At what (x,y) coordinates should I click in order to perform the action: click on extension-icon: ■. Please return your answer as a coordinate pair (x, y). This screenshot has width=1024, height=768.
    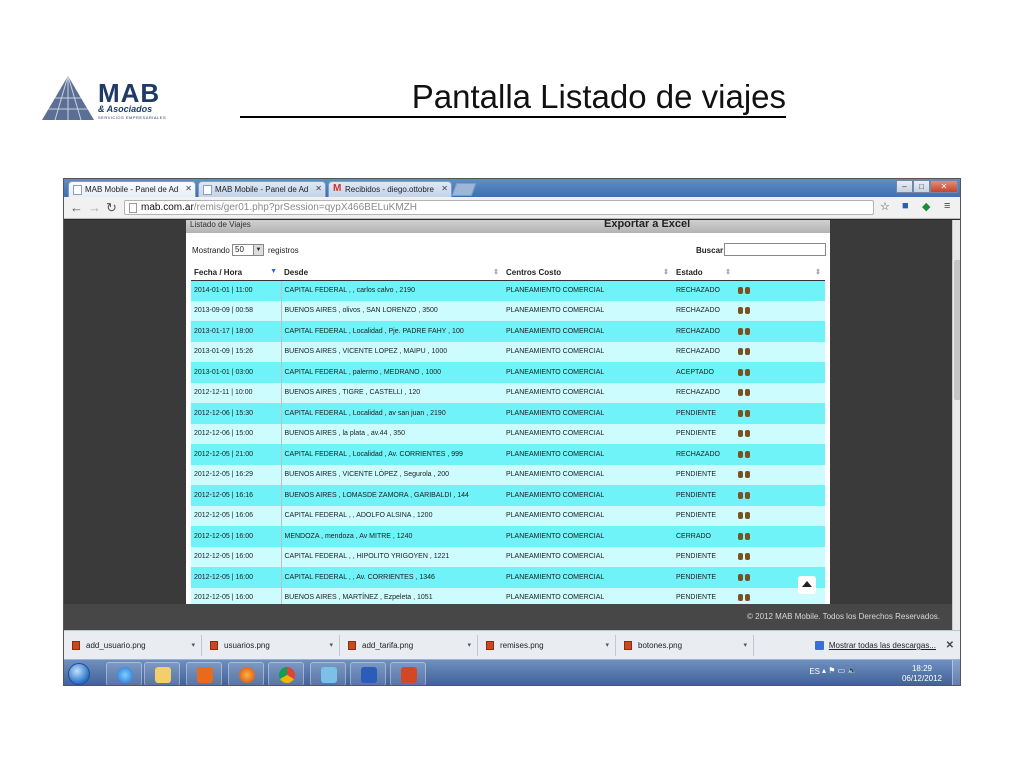
    Looking at the image, I should click on (905, 206).